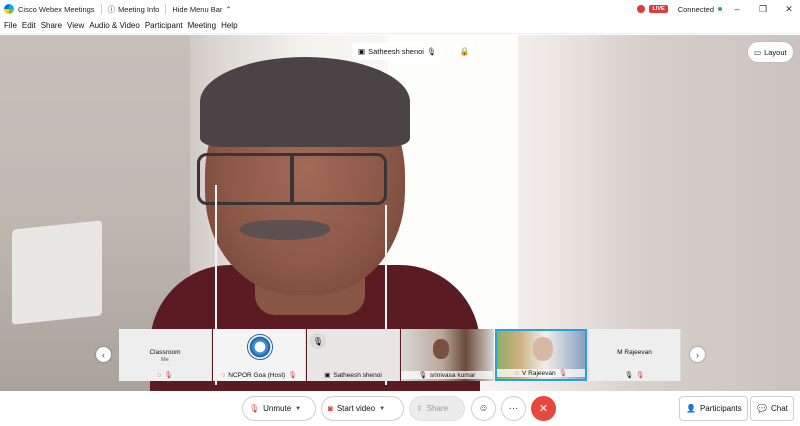 The image size is (800, 426). What do you see at coordinates (758, 52) in the screenshot?
I see `layout-icon: ▭` at bounding box center [758, 52].